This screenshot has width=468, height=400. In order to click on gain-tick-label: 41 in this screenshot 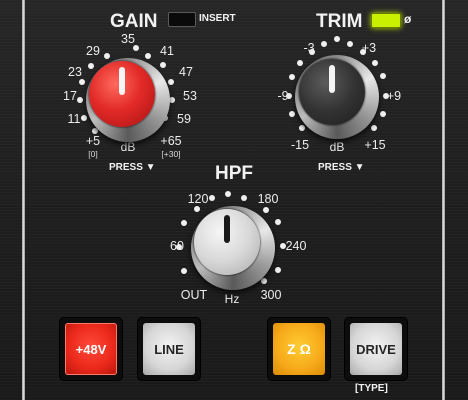, I will do `click(167, 51)`.